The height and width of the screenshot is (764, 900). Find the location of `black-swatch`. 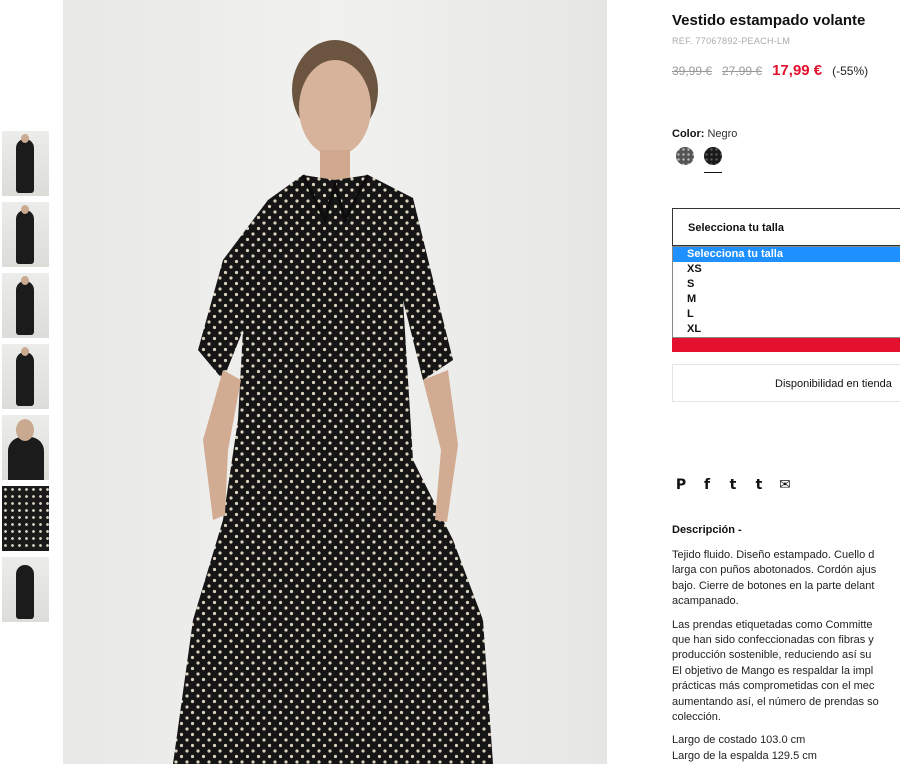

black-swatch is located at coordinates (713, 160).